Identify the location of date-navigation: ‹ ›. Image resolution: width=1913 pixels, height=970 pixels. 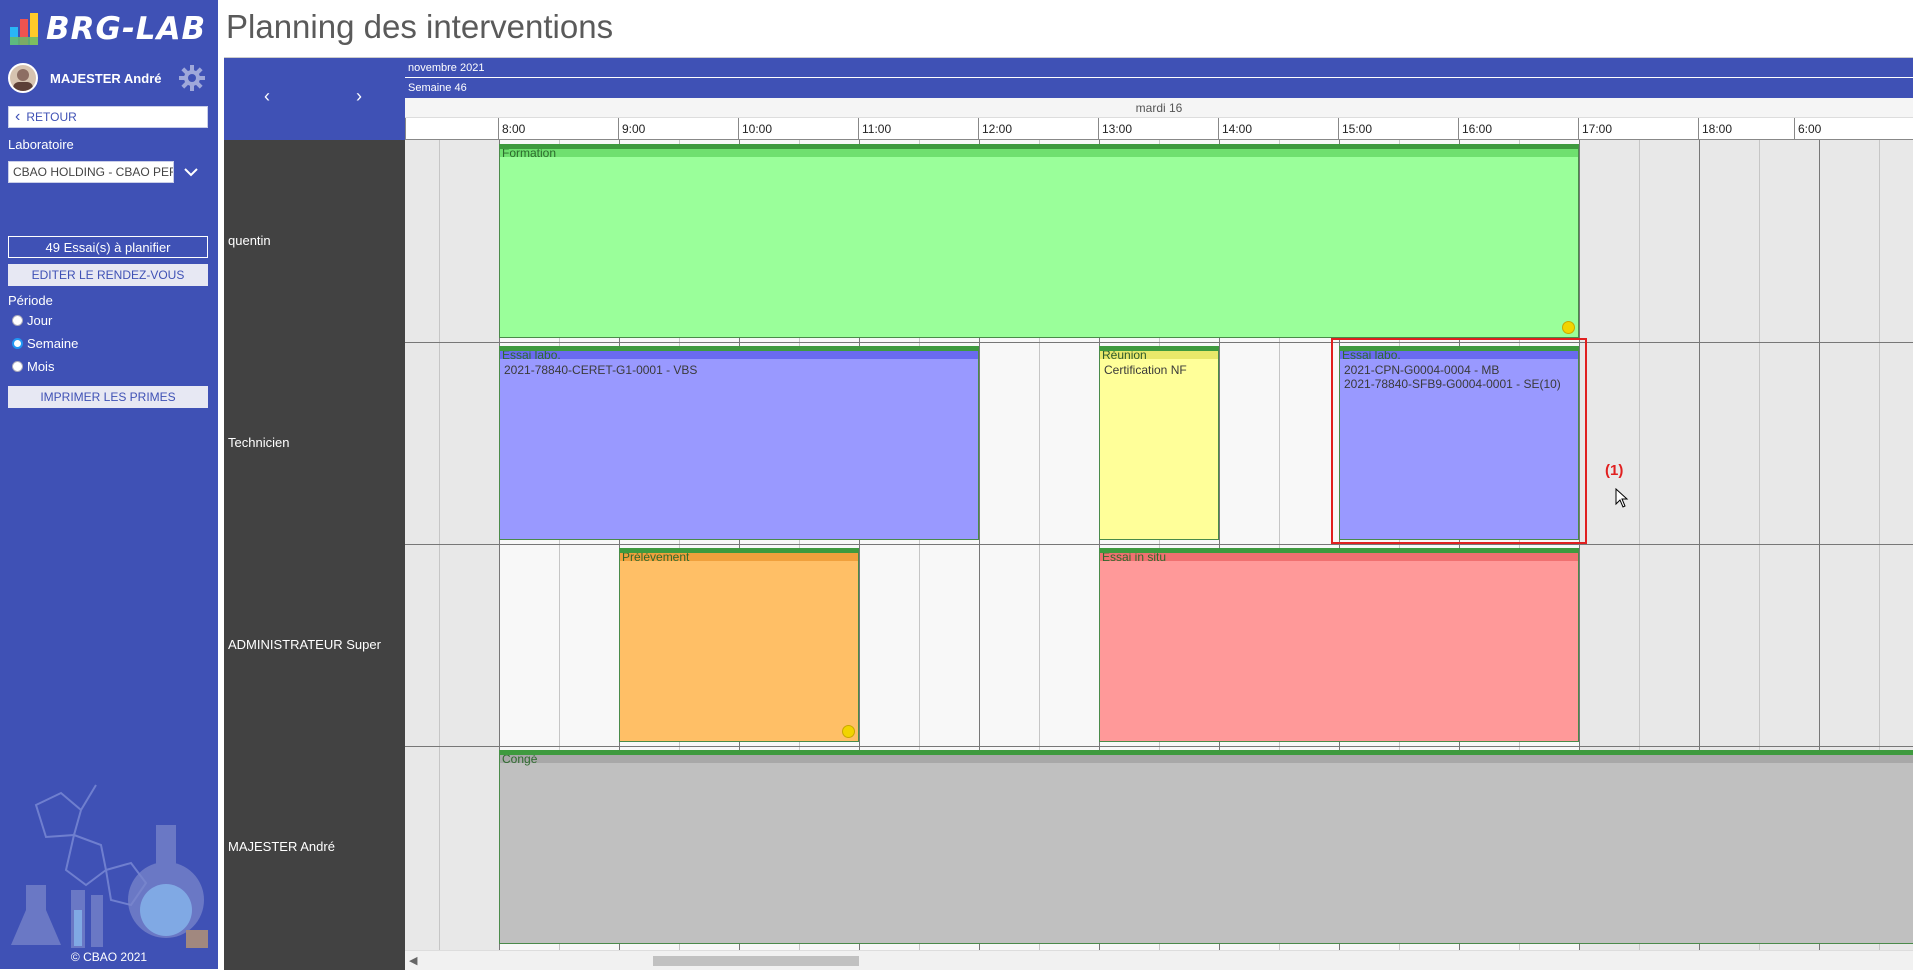
(314, 99).